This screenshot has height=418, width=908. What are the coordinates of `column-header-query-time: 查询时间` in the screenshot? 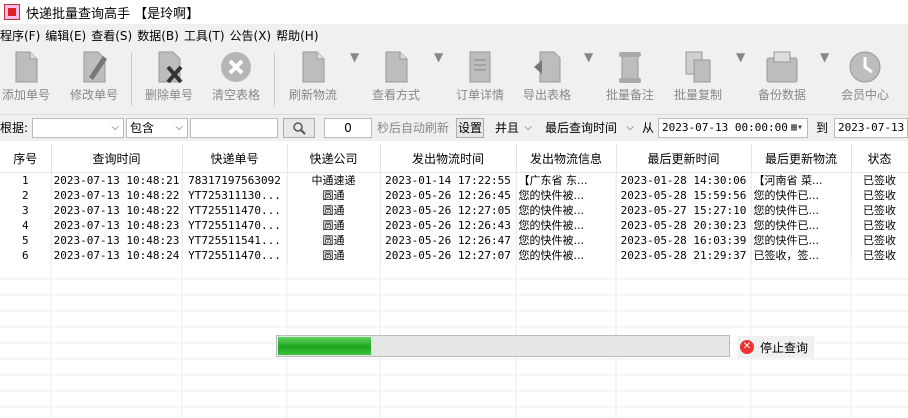 It's located at (117, 158).